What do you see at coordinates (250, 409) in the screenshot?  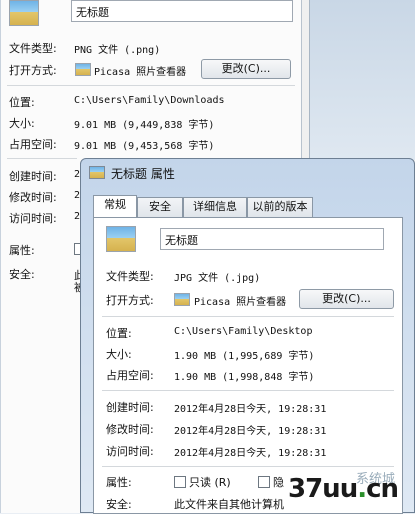 I see `created-value: 2012年4月28日今天, 19:28:31` at bounding box center [250, 409].